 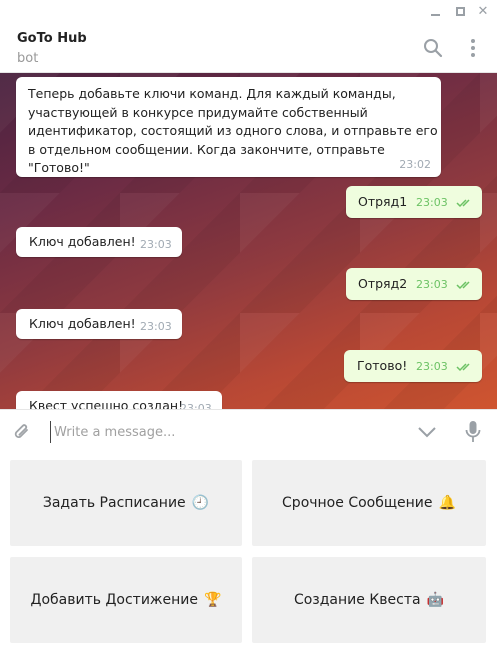 I want to click on message-outgoing: Отряд2 23:03, so click(x=414, y=284).